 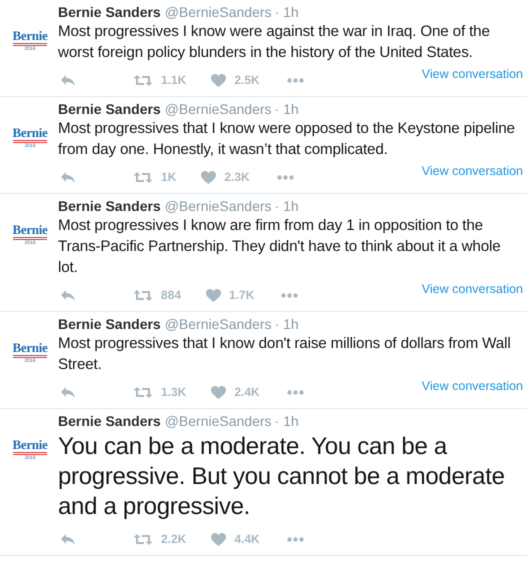 What do you see at coordinates (173, 80) in the screenshot?
I see `retweet-count: 1.1K` at bounding box center [173, 80].